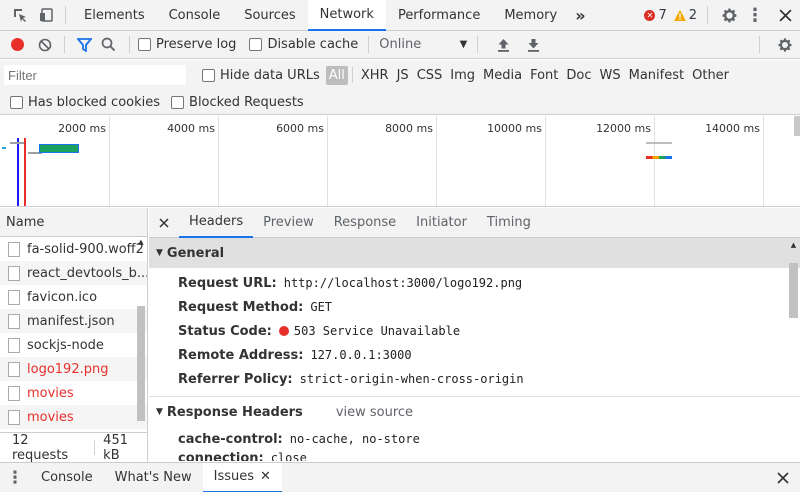 Image resolution: width=800 pixels, height=492 pixels. Describe the element at coordinates (237, 102) in the screenshot. I see `blocked-requests-checkbox: Blocked Requests` at that location.